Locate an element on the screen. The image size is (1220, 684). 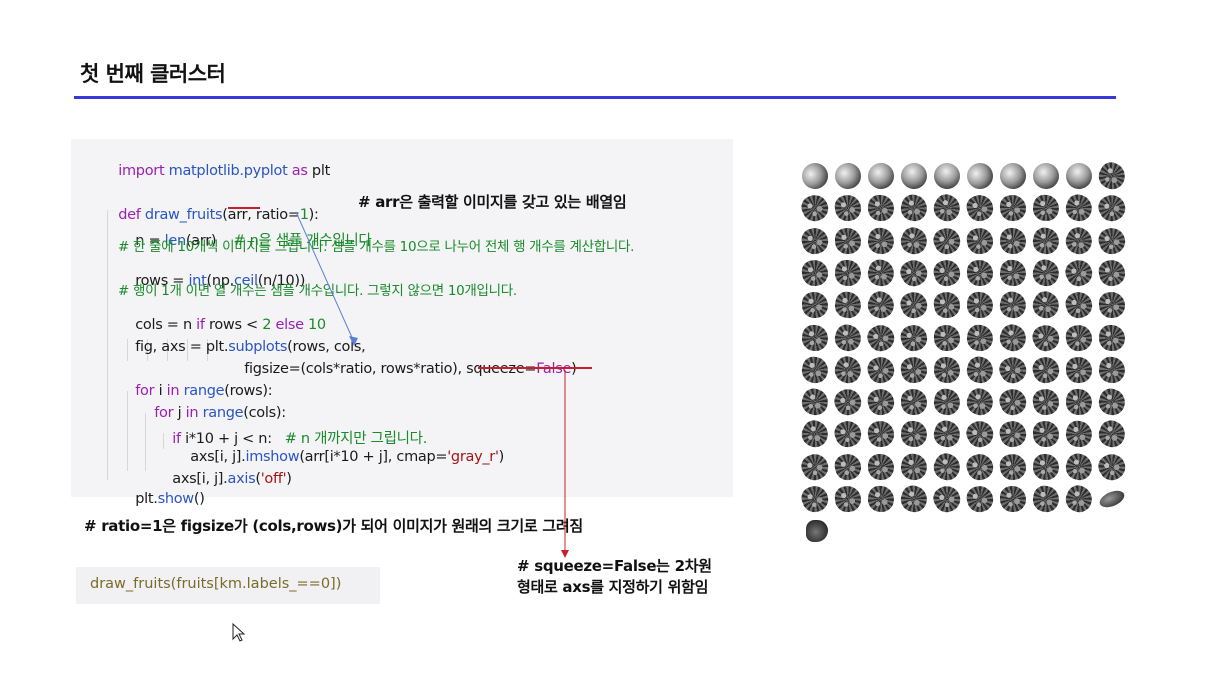
mouse-cursor is located at coordinates (239, 634).